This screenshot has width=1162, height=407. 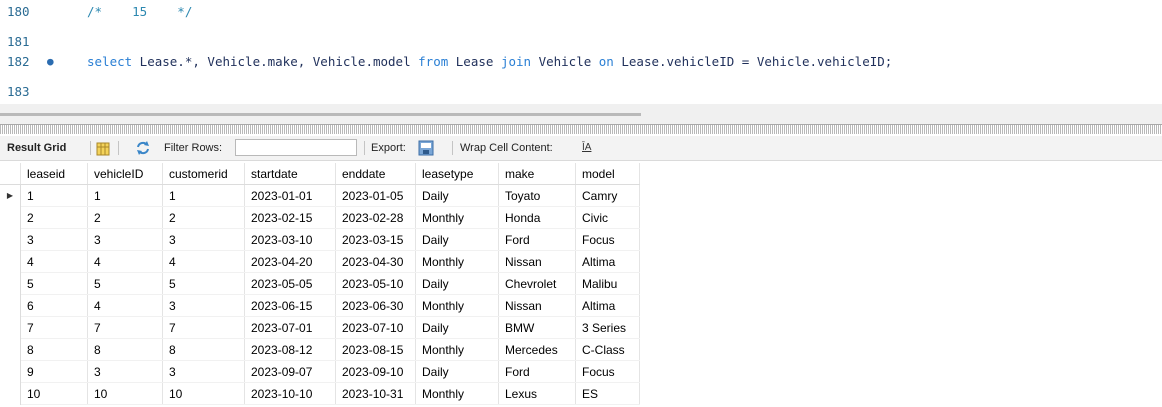 What do you see at coordinates (375, 371) in the screenshot?
I see `table-cell: 2023-09-10` at bounding box center [375, 371].